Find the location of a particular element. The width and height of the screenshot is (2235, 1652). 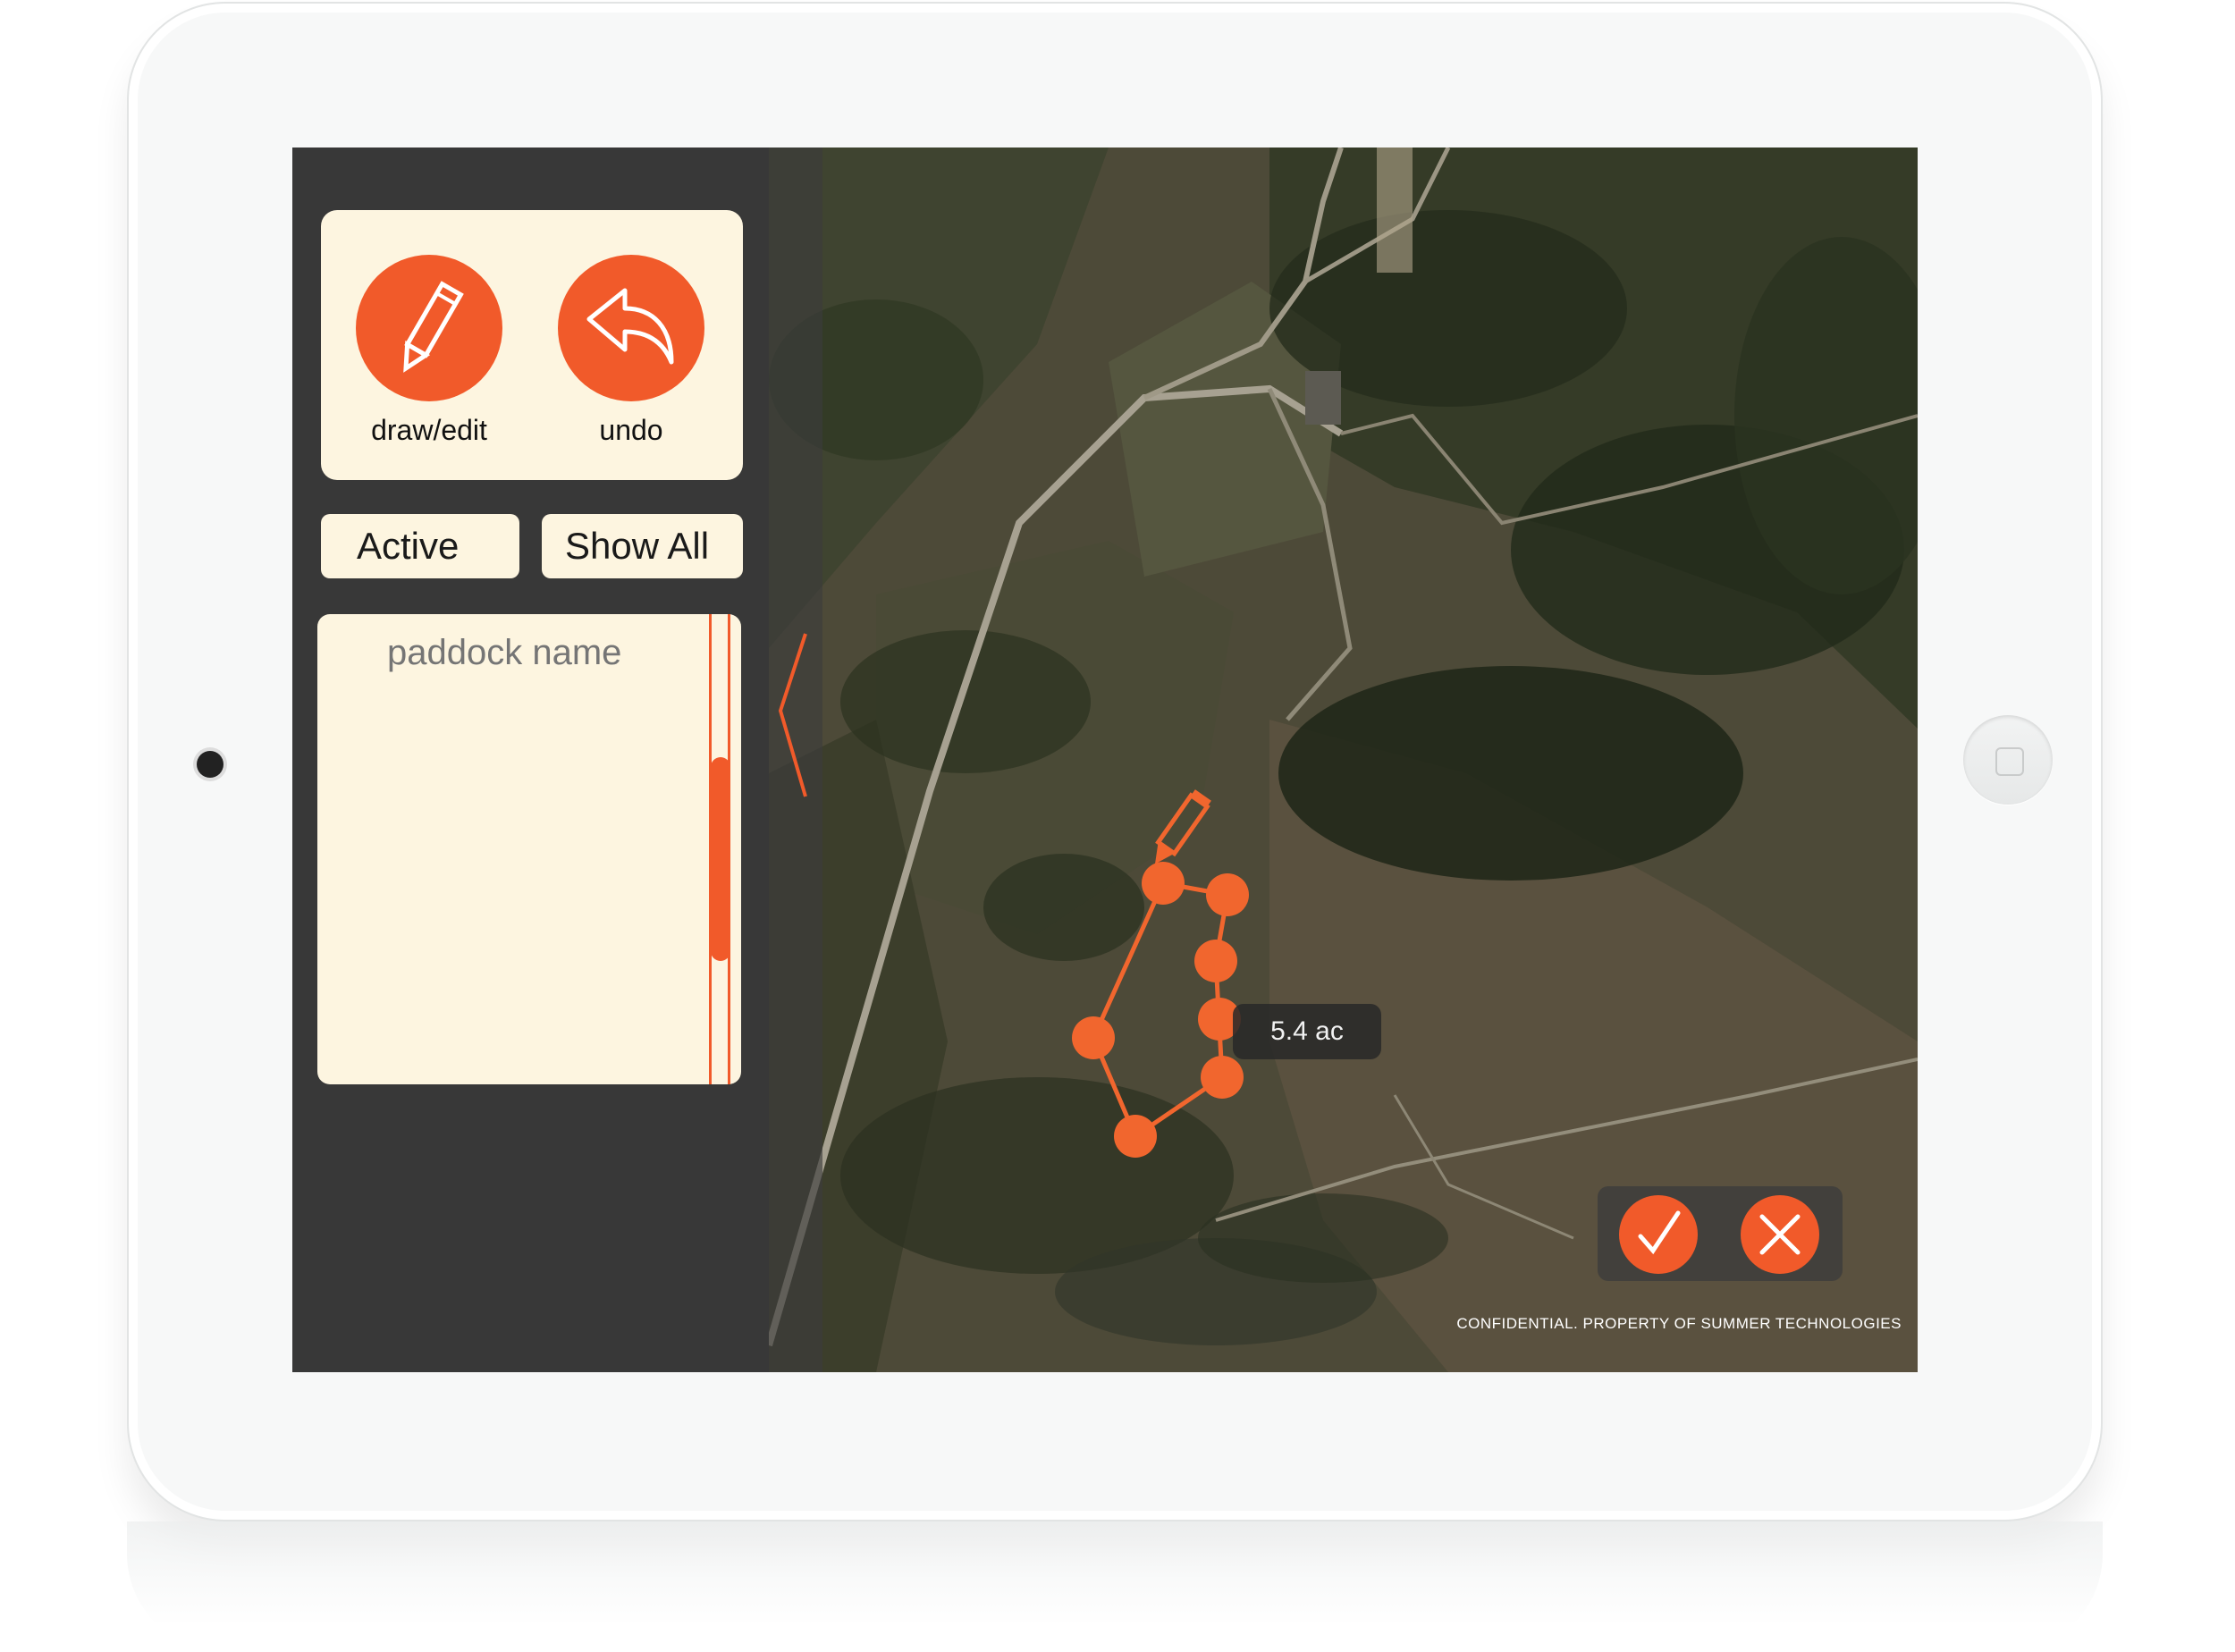

area-measurement-badge: 5.4 ac is located at coordinates (1307, 1031).